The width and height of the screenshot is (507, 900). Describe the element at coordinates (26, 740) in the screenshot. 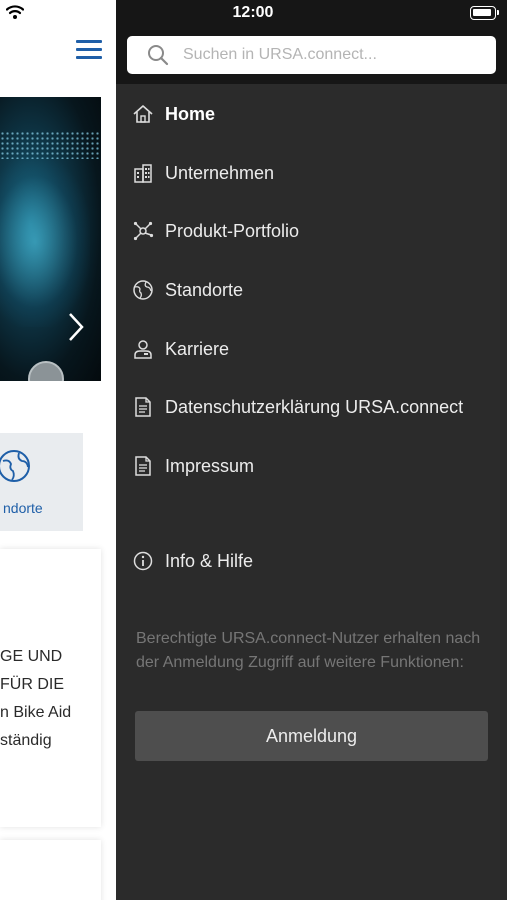

I see `card-text-line: ständig` at that location.